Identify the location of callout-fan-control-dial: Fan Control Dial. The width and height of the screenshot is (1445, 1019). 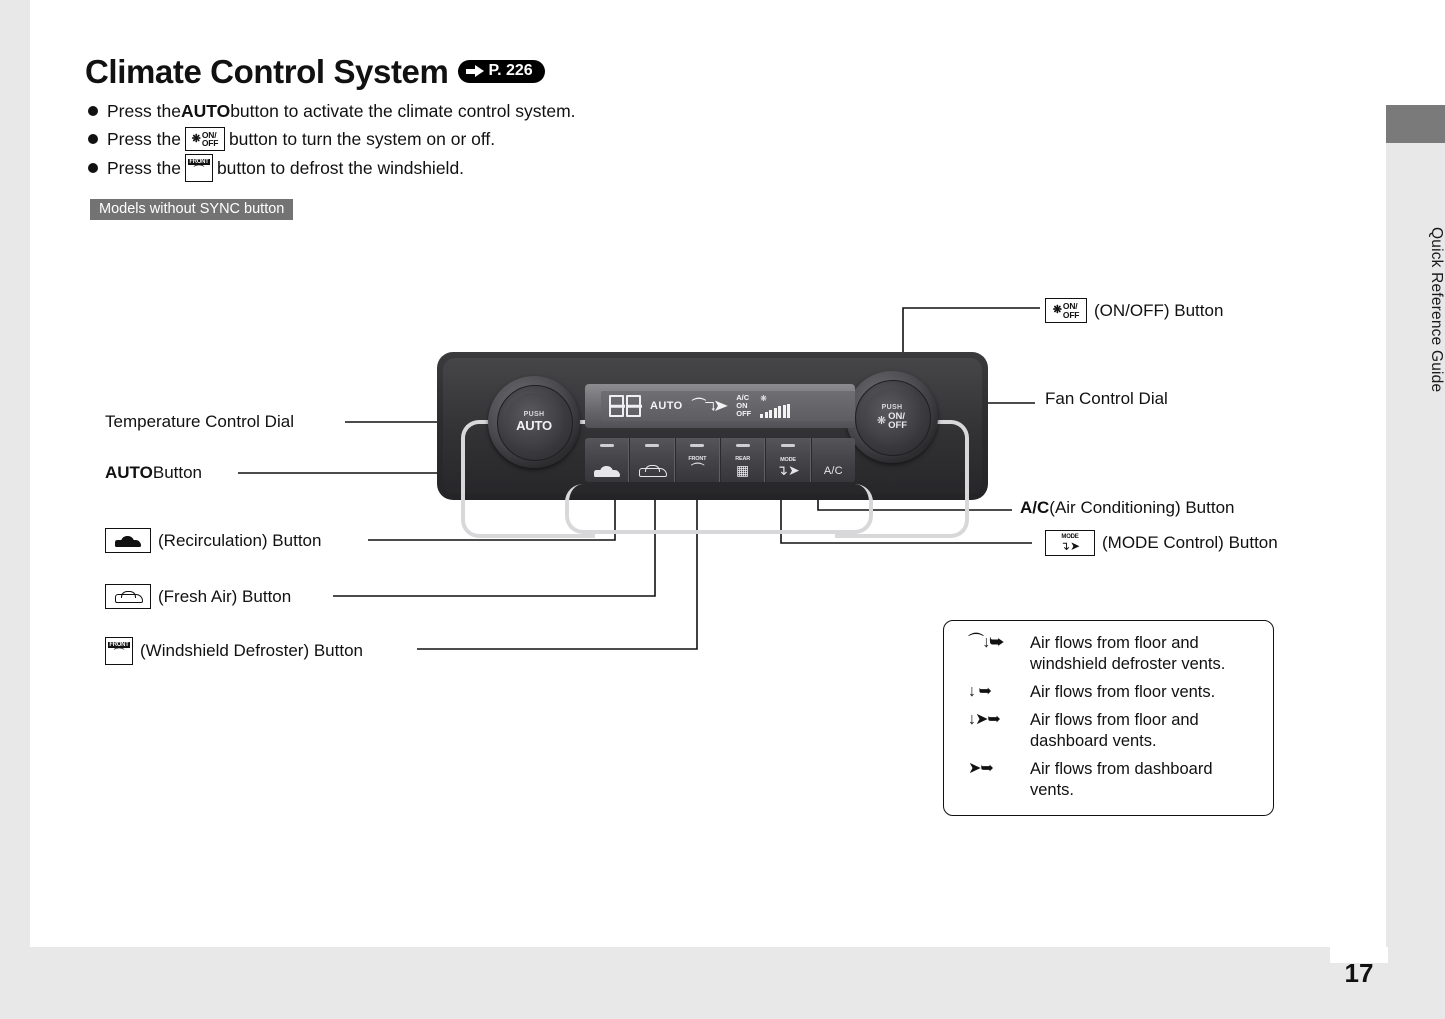
(1106, 399).